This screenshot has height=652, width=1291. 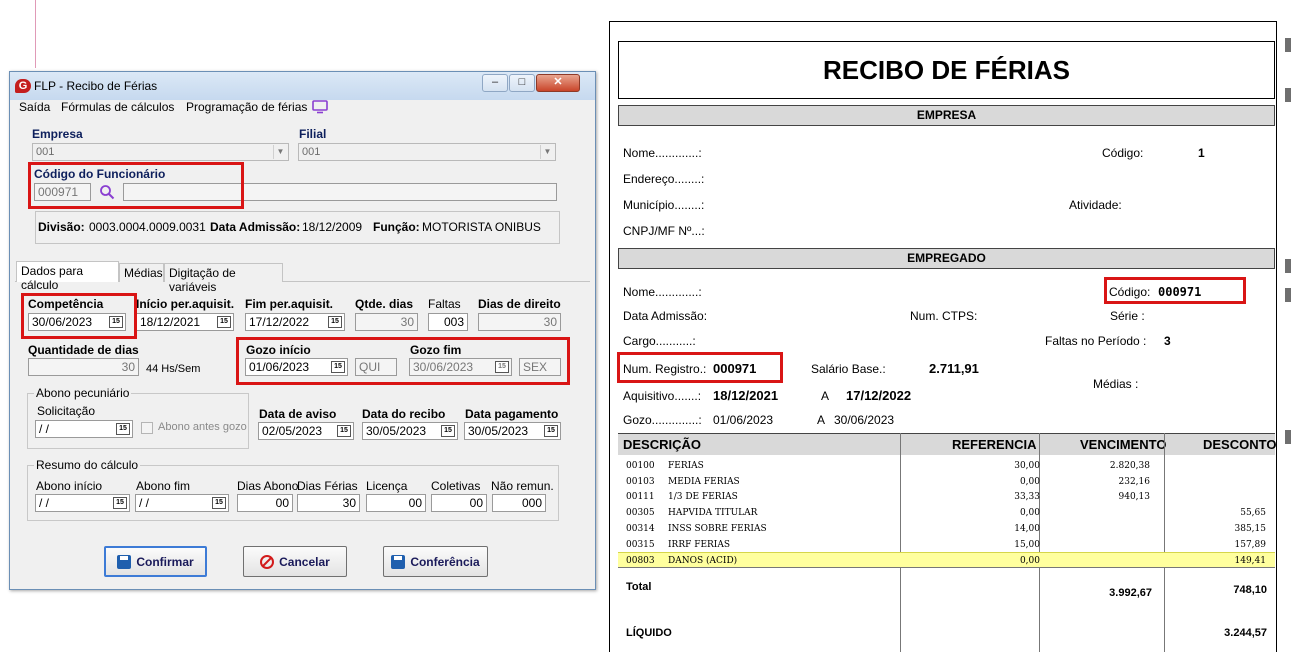 What do you see at coordinates (396, 503) in the screenshot?
I see `licenca-input: 00` at bounding box center [396, 503].